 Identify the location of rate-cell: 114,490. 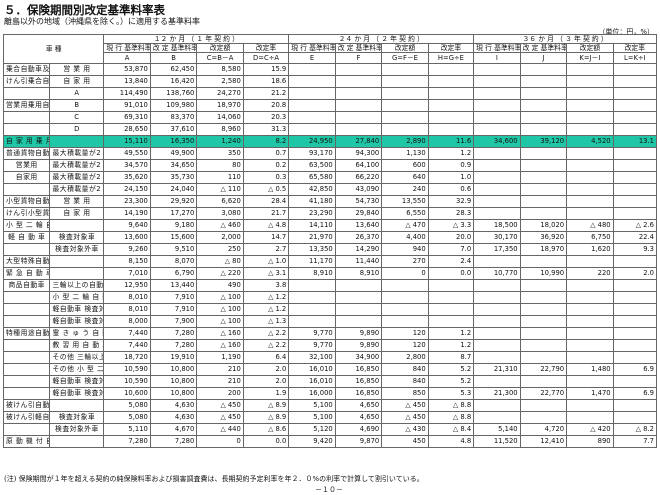
(127, 93).